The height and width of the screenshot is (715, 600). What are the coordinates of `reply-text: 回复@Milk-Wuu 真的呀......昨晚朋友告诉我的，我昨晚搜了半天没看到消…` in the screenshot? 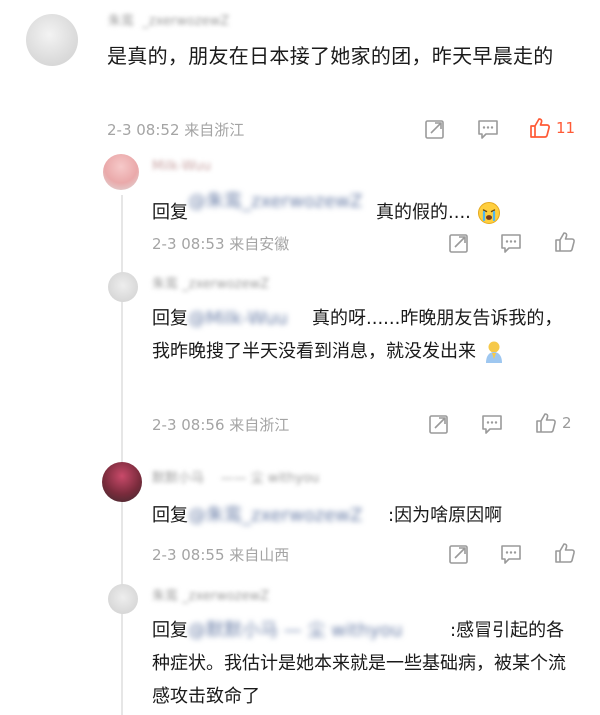 It's located at (362, 335).